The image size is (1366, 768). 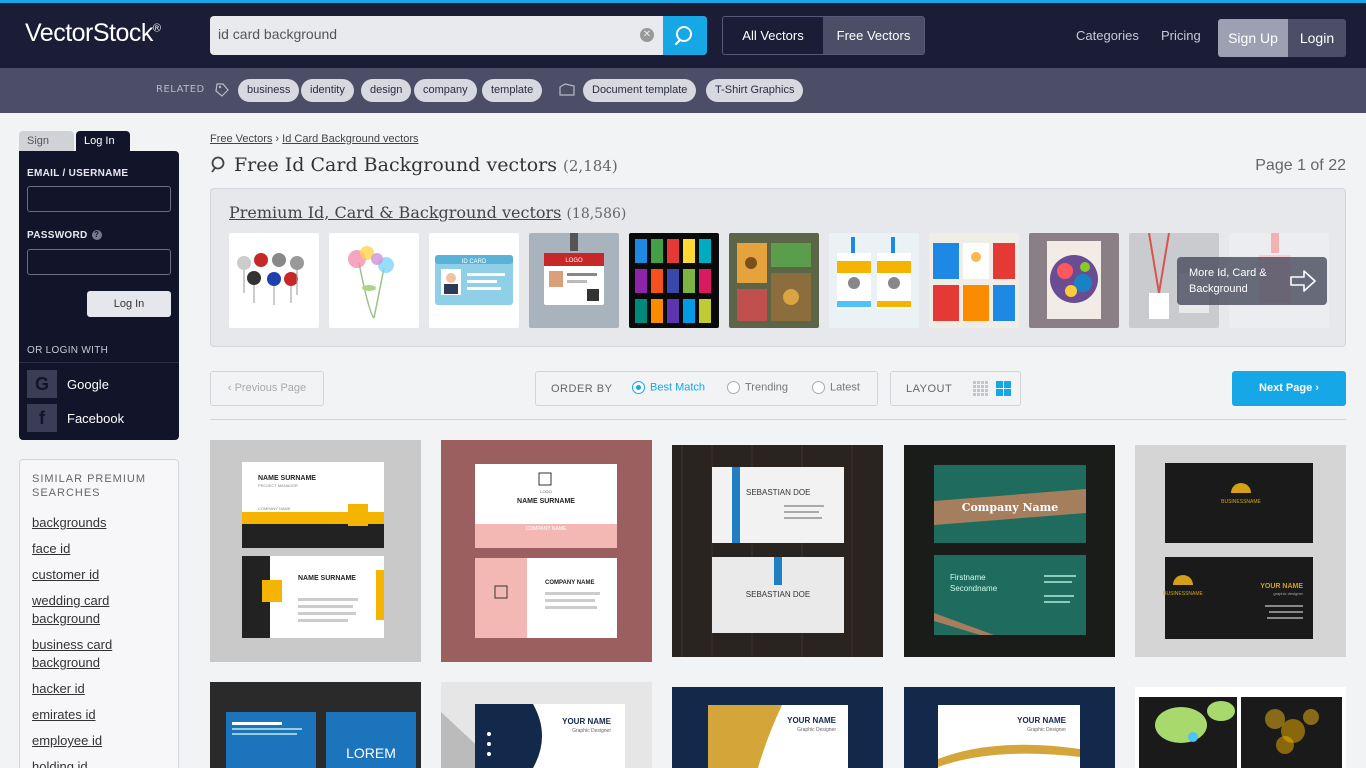 What do you see at coordinates (267, 388) in the screenshot?
I see `previous-page-button: ‹ Previous Page` at bounding box center [267, 388].